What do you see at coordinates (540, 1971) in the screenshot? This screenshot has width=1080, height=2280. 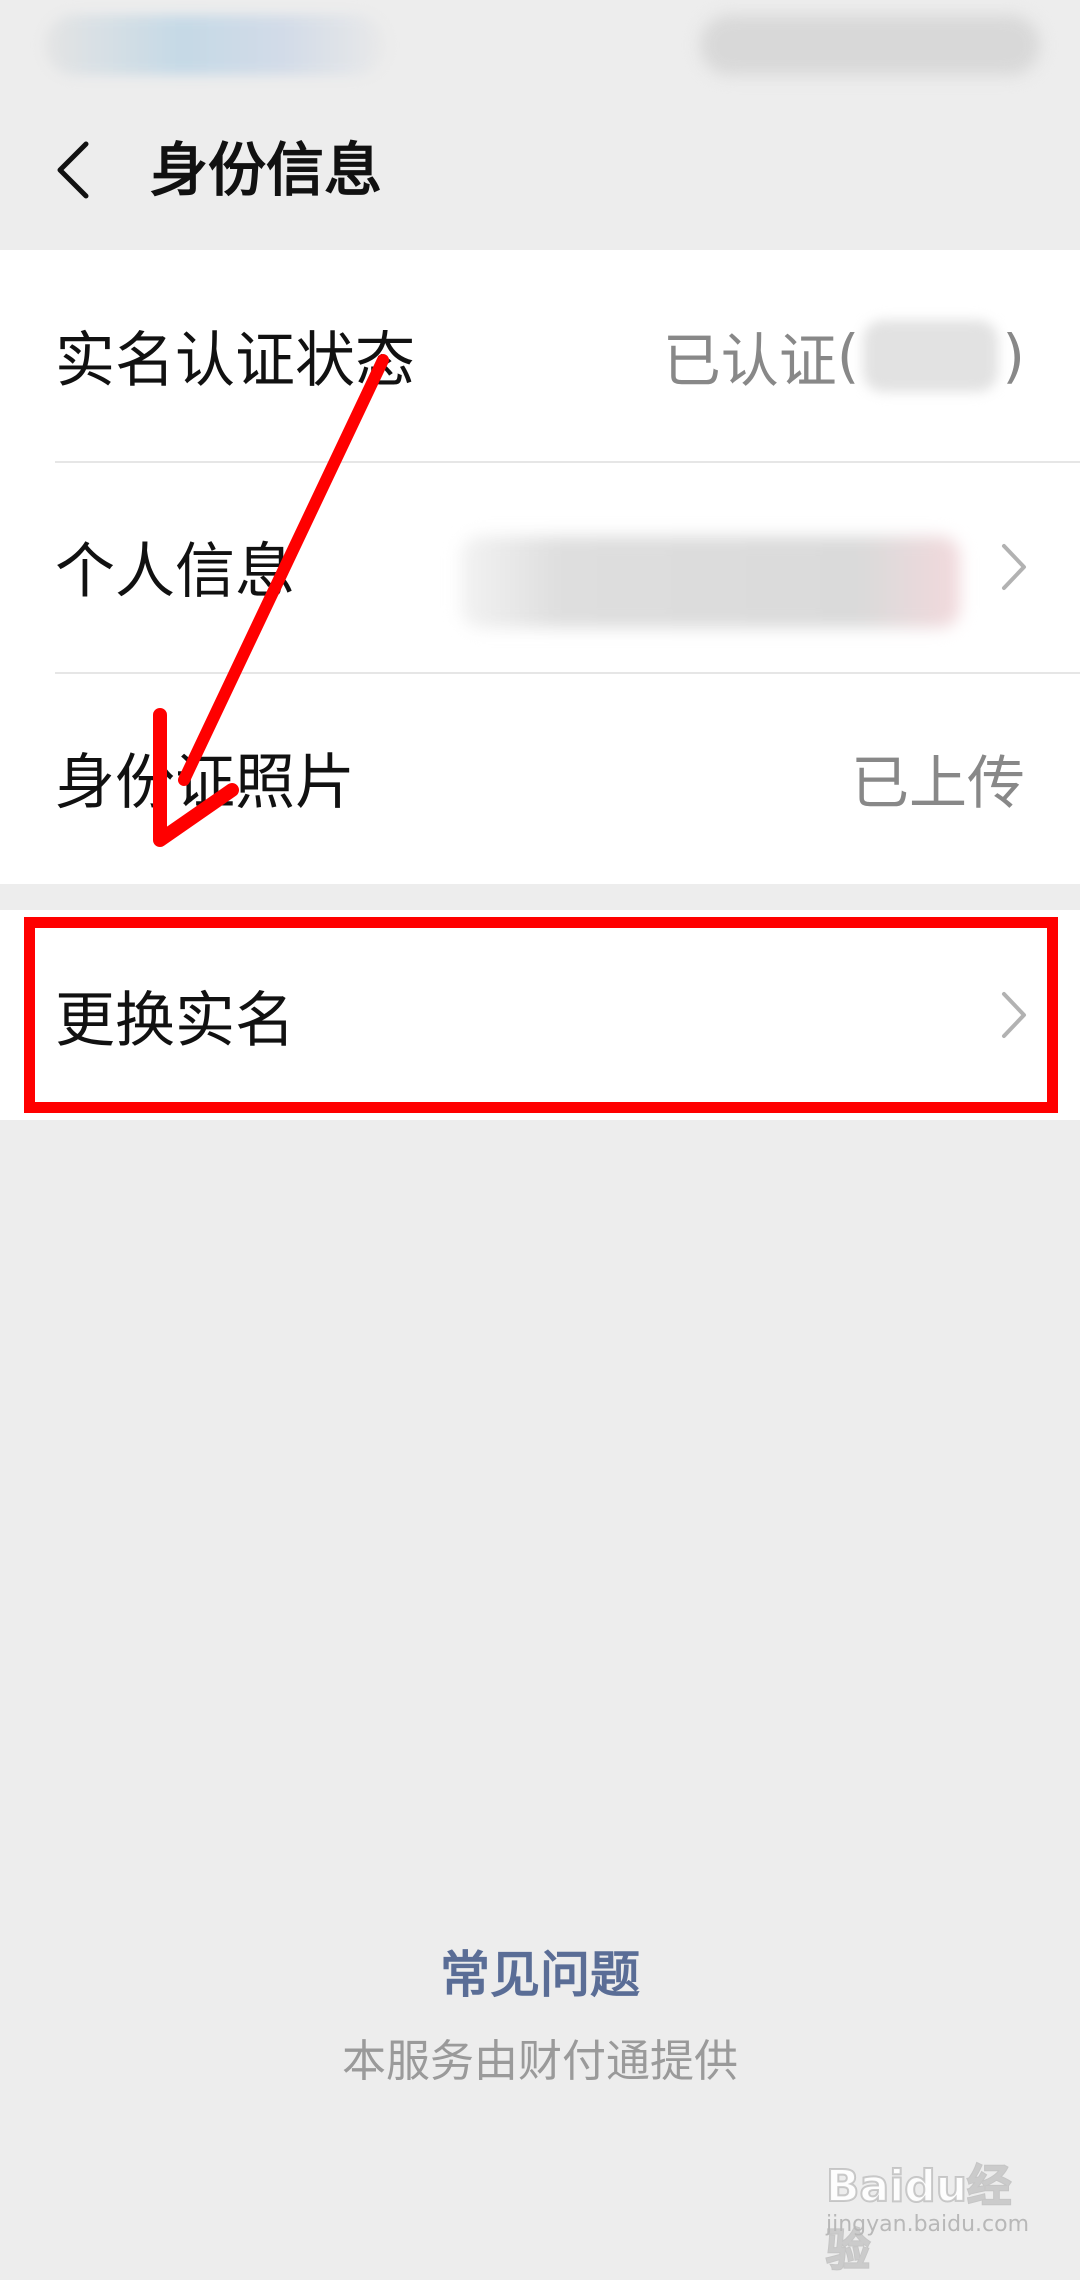 I see `faq-link: 常见问题` at bounding box center [540, 1971].